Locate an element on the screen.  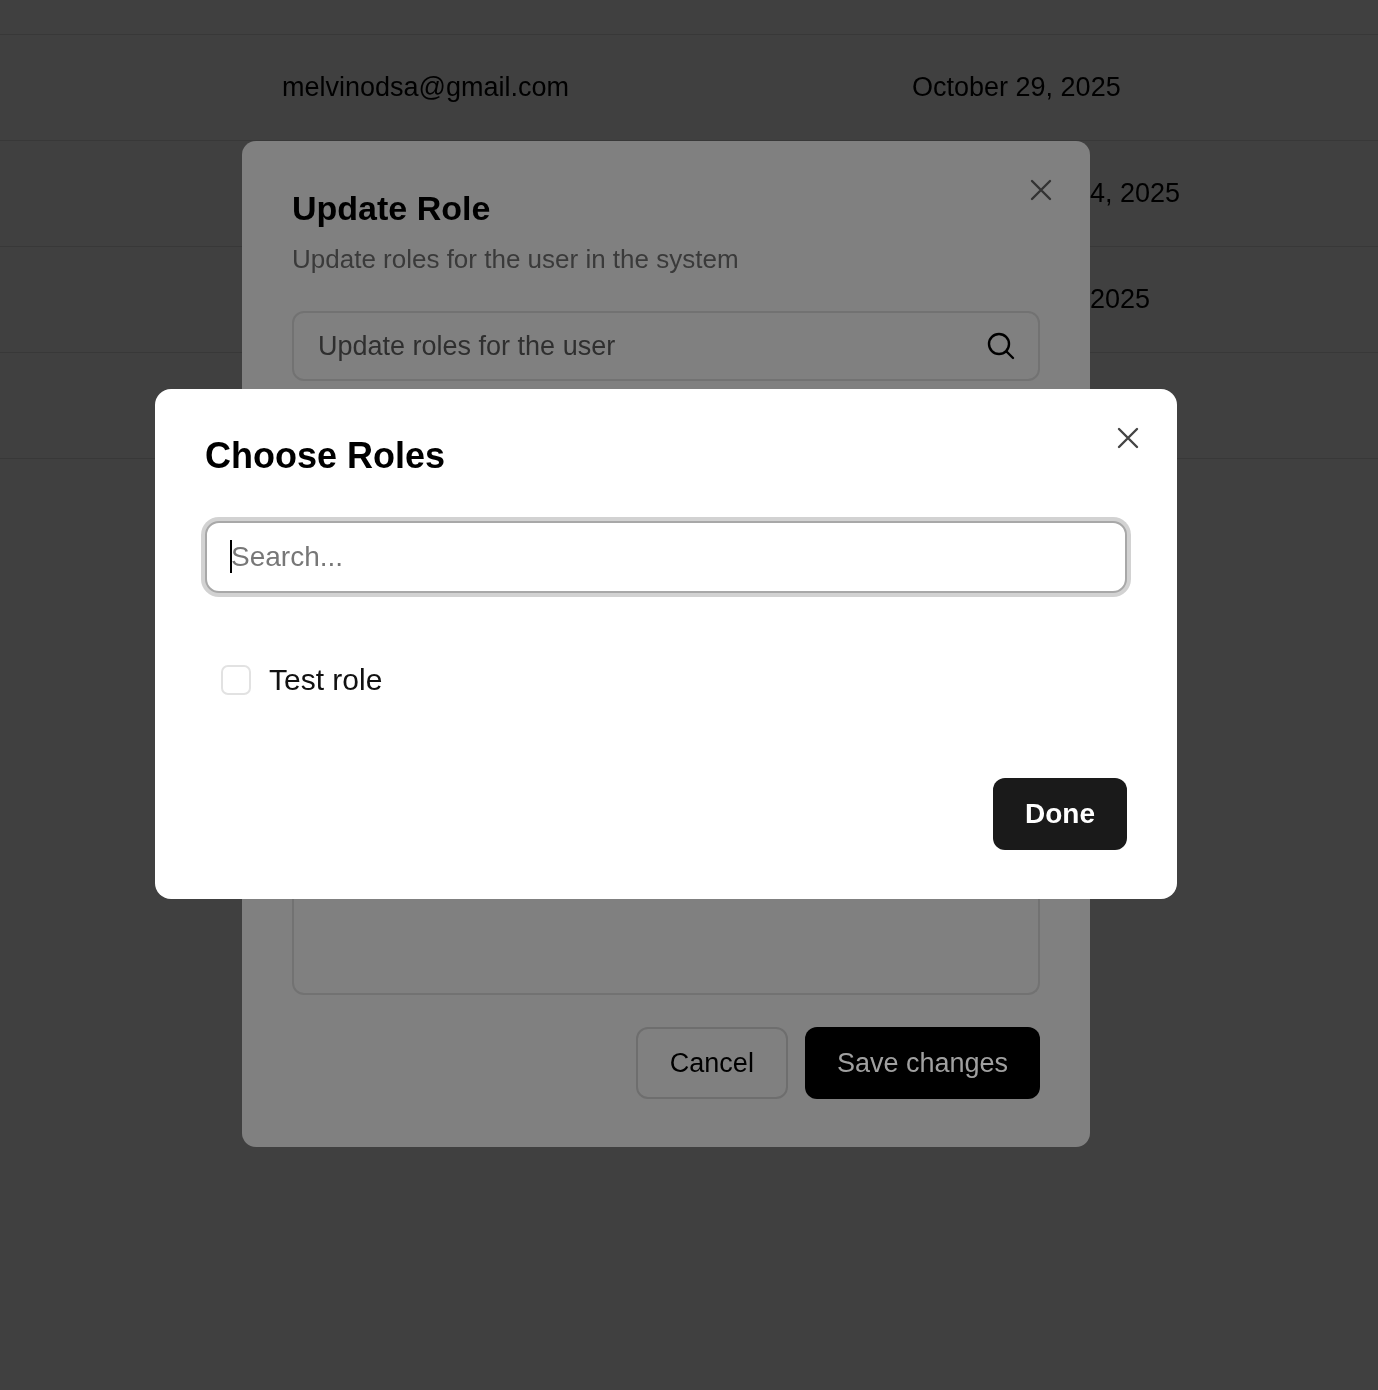
search-field: Update roles for the user is located at coordinates (666, 346).